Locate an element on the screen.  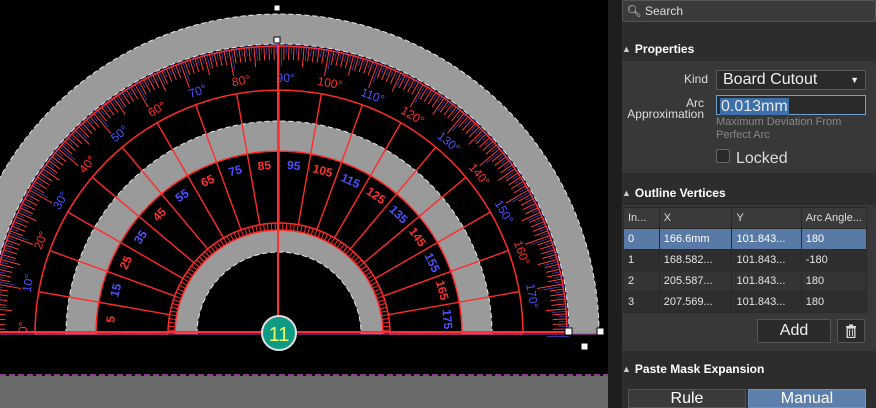
kind-select: Board Cutout ▼ is located at coordinates (791, 80).